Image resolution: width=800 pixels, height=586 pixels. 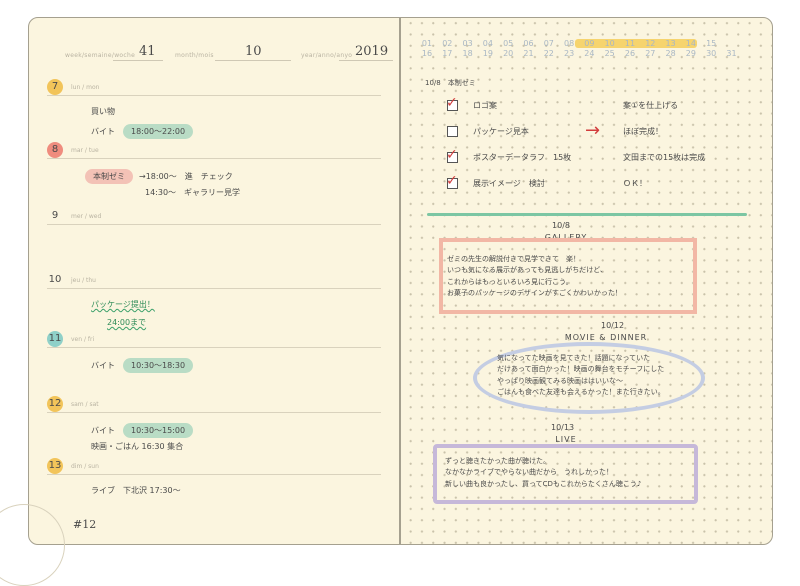 What do you see at coordinates (327, 55) in the screenshot?
I see `year-label: year/anno/anyo` at bounding box center [327, 55].